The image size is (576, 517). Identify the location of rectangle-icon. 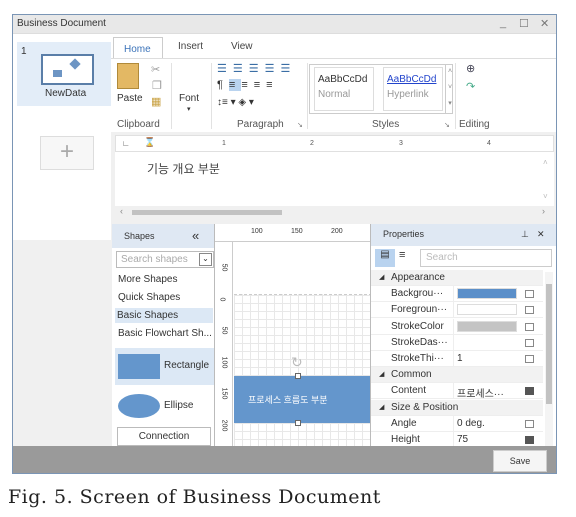
(139, 366).